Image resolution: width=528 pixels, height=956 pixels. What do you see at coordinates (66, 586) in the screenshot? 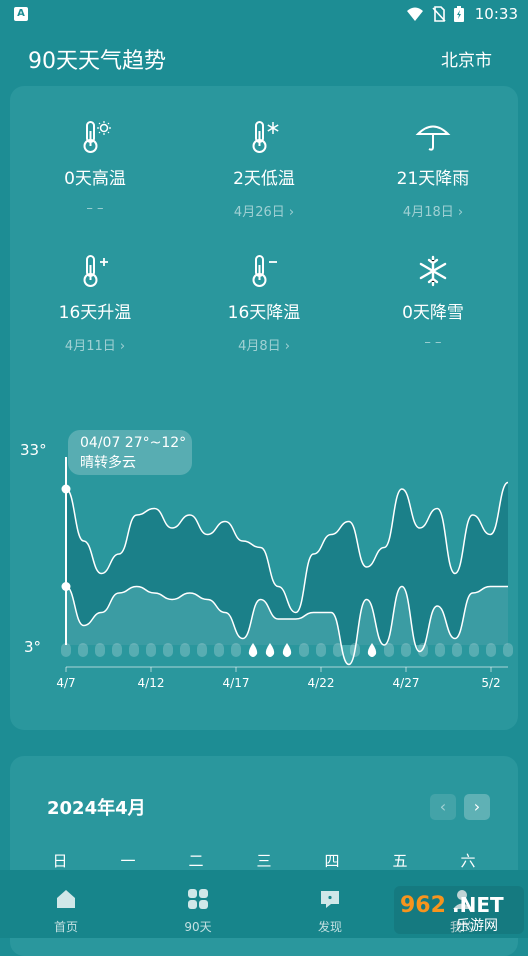
I see `selected-low-point` at bounding box center [66, 586].